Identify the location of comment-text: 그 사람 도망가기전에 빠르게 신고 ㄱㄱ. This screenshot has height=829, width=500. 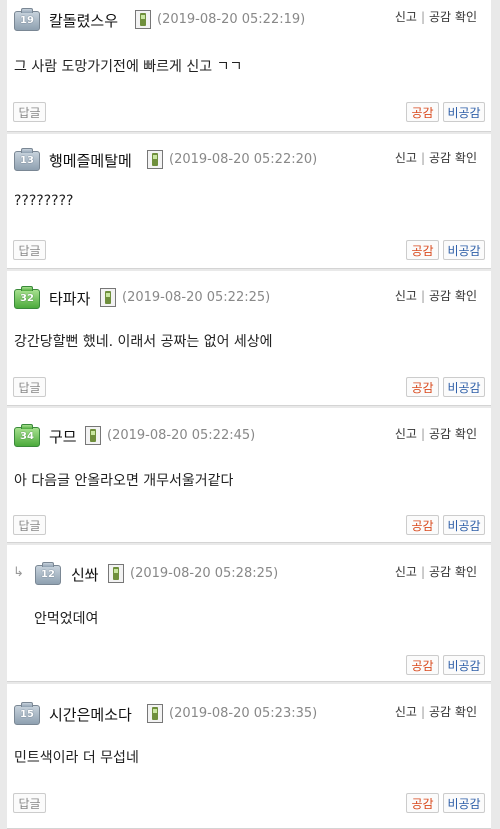
(128, 67).